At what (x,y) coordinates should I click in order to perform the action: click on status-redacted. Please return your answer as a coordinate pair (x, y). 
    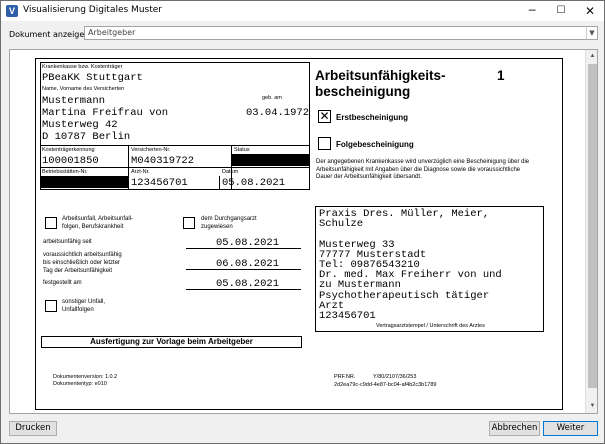
    Looking at the image, I should click on (271, 160).